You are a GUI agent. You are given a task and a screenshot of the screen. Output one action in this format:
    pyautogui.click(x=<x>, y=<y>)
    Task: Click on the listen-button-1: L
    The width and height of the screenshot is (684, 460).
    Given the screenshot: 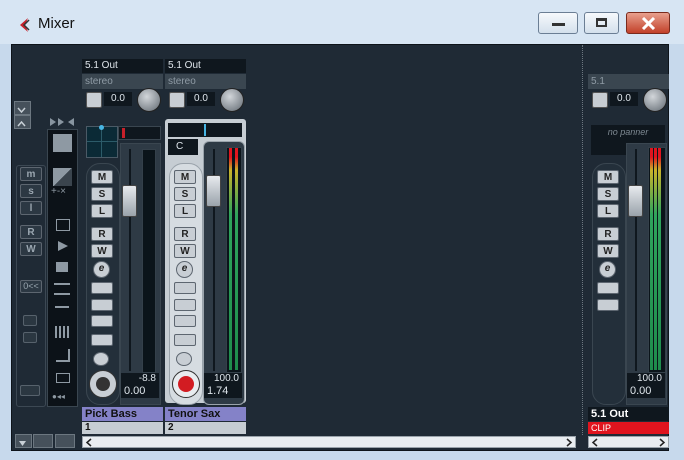 What is the action you would take?
    pyautogui.click(x=102, y=211)
    